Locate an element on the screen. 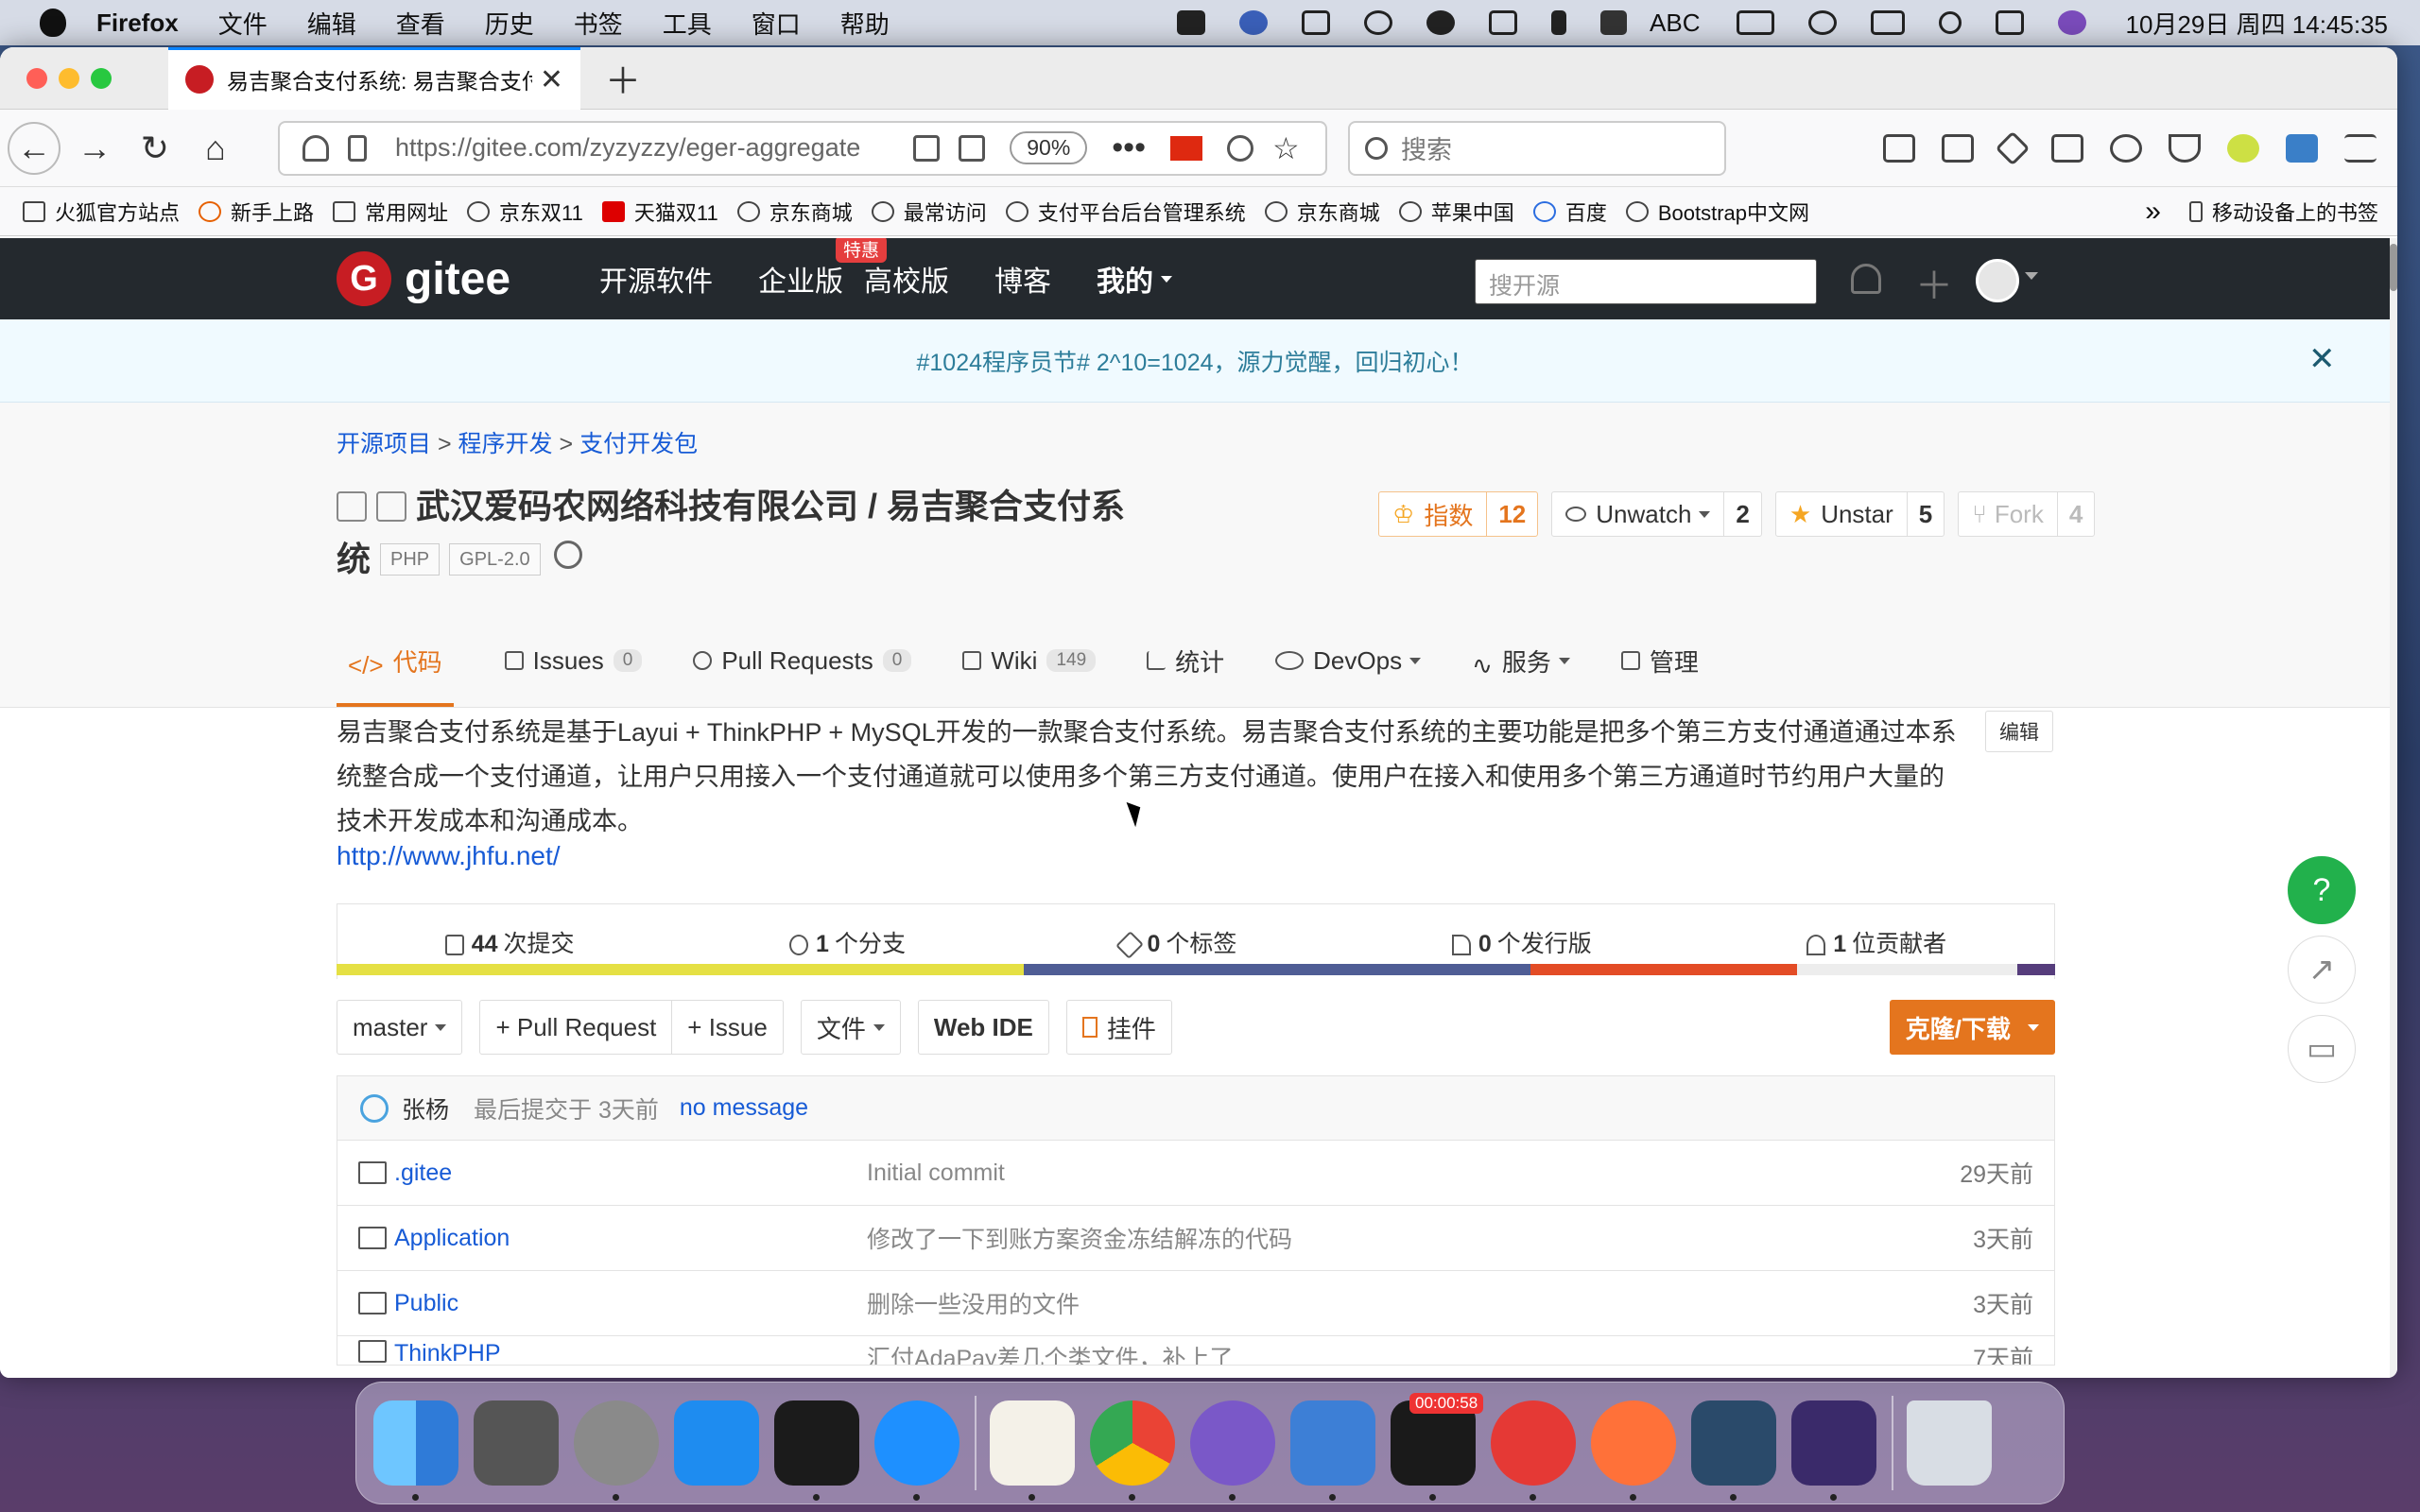  notice-text: #1024程序员节# 2^10=1024，源力觉醒，回归初心！ is located at coordinates (1194, 361).